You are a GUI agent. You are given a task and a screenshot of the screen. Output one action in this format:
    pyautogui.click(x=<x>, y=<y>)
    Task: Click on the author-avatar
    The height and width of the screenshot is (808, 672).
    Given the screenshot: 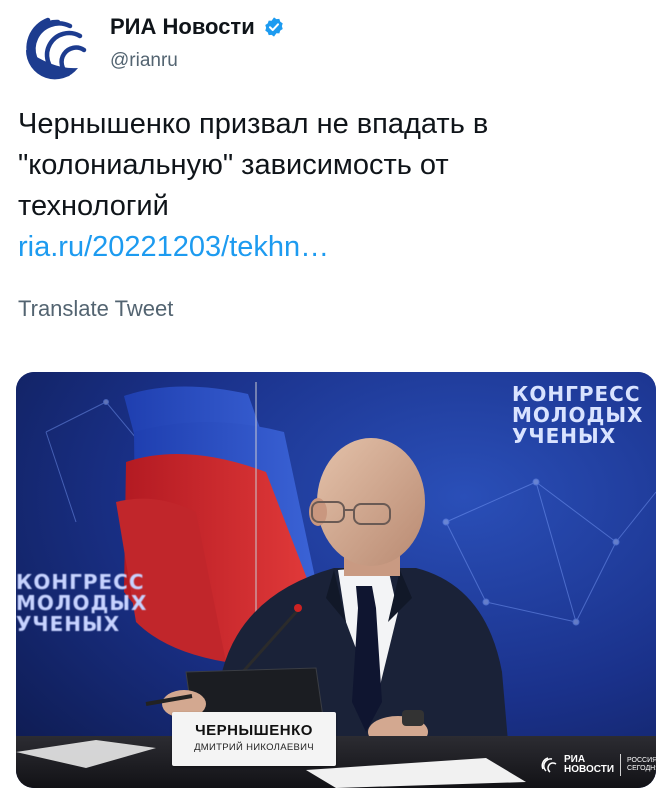 What is the action you would take?
    pyautogui.click(x=55, y=47)
    